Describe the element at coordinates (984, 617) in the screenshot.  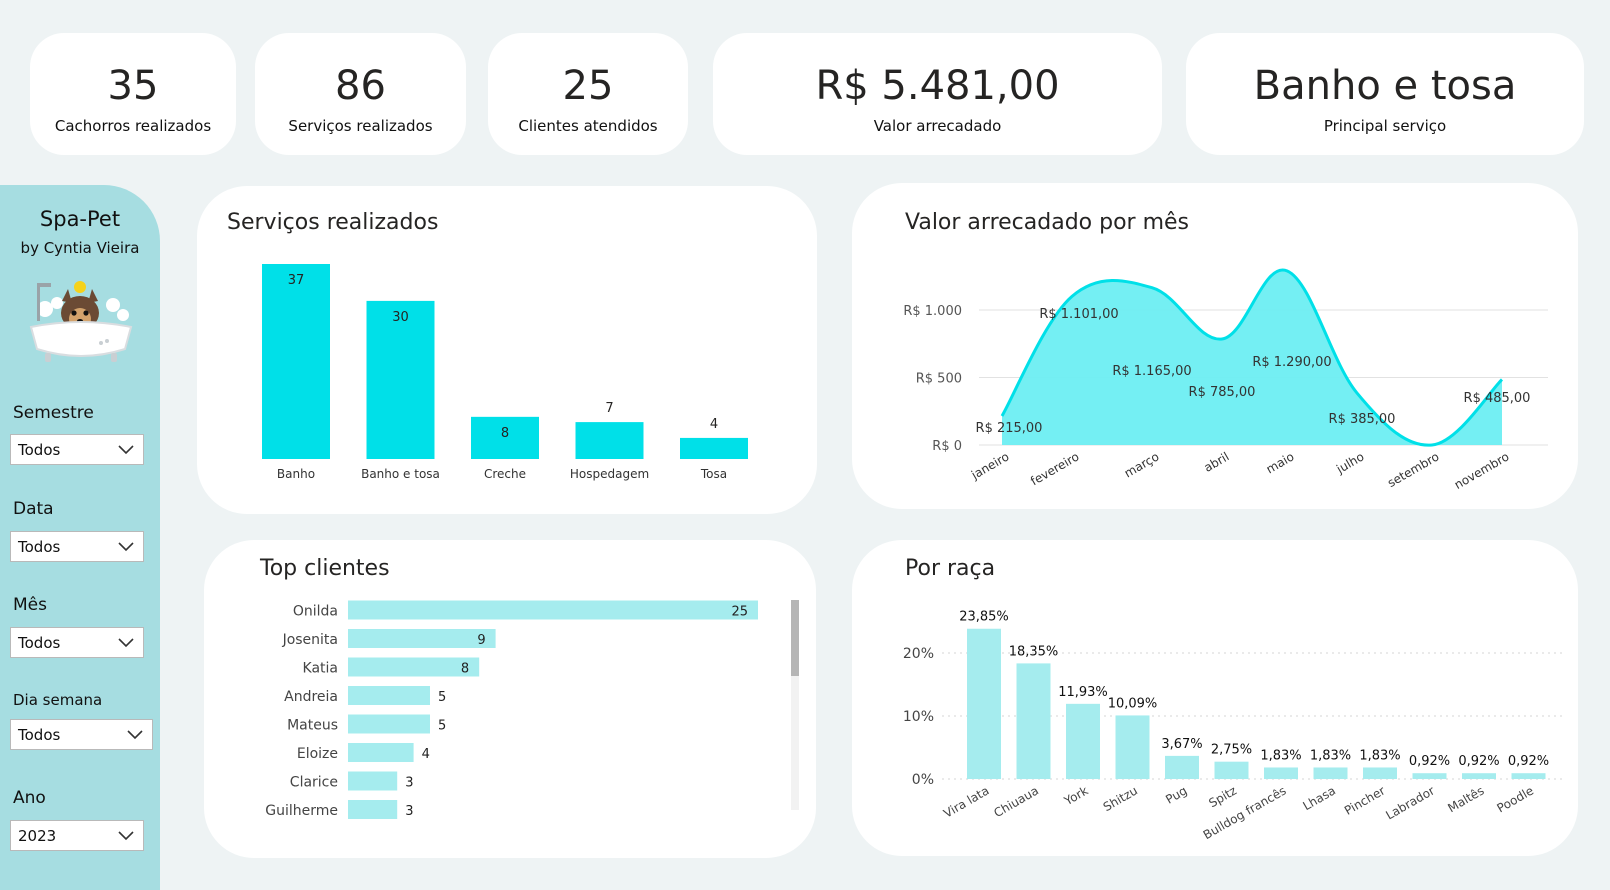
I see `data-label: 23,85%` at that location.